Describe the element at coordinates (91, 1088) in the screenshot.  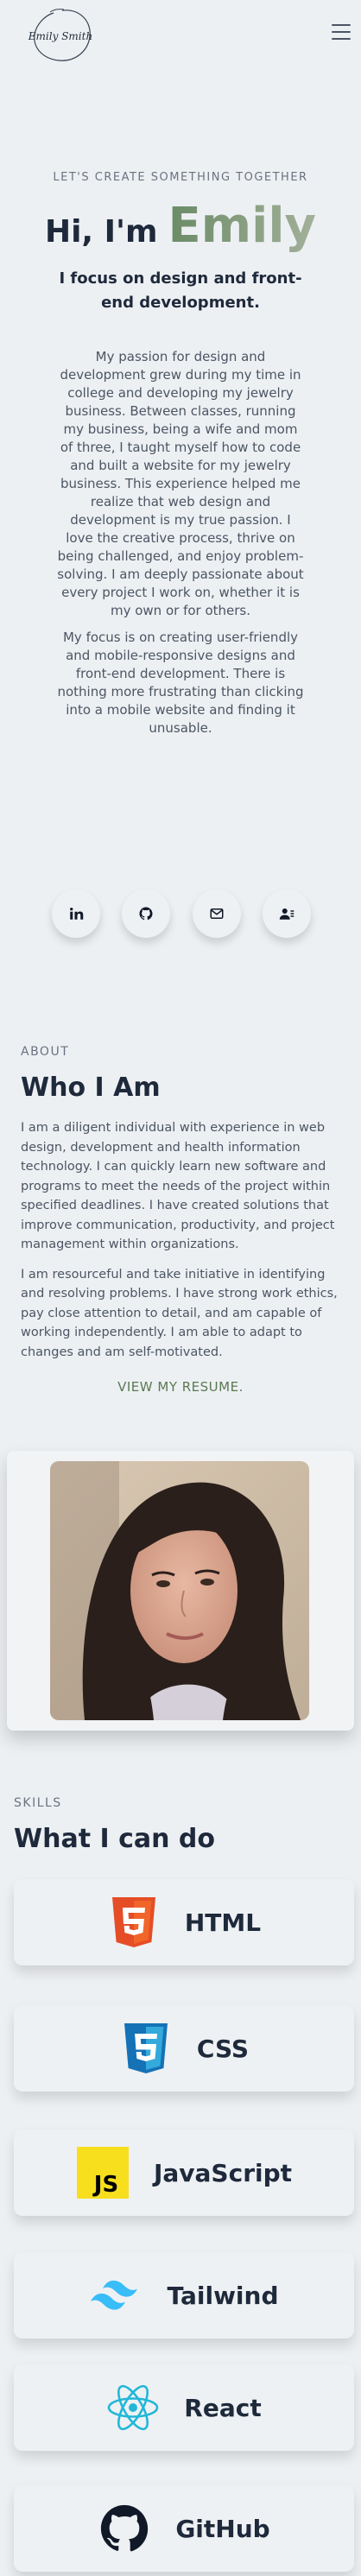
I see `about-title: Who I Am` at that location.